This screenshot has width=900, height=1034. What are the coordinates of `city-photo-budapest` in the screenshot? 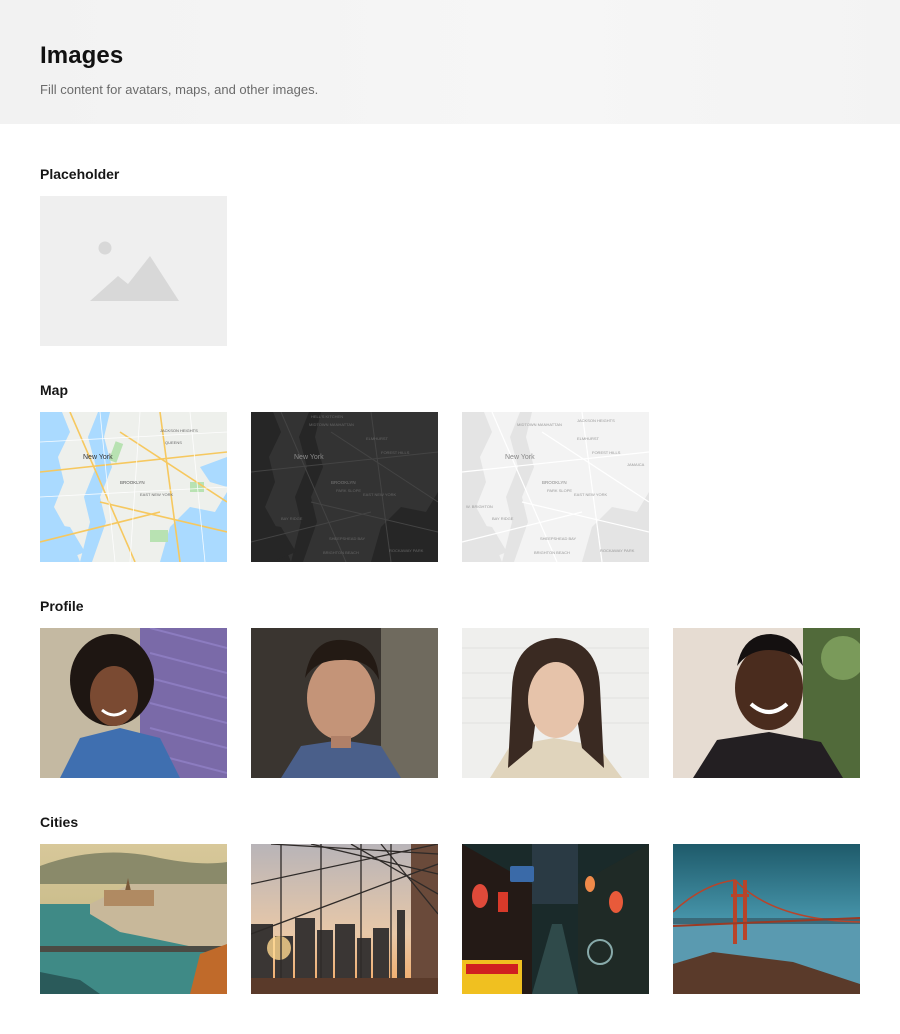 It's located at (133, 919).